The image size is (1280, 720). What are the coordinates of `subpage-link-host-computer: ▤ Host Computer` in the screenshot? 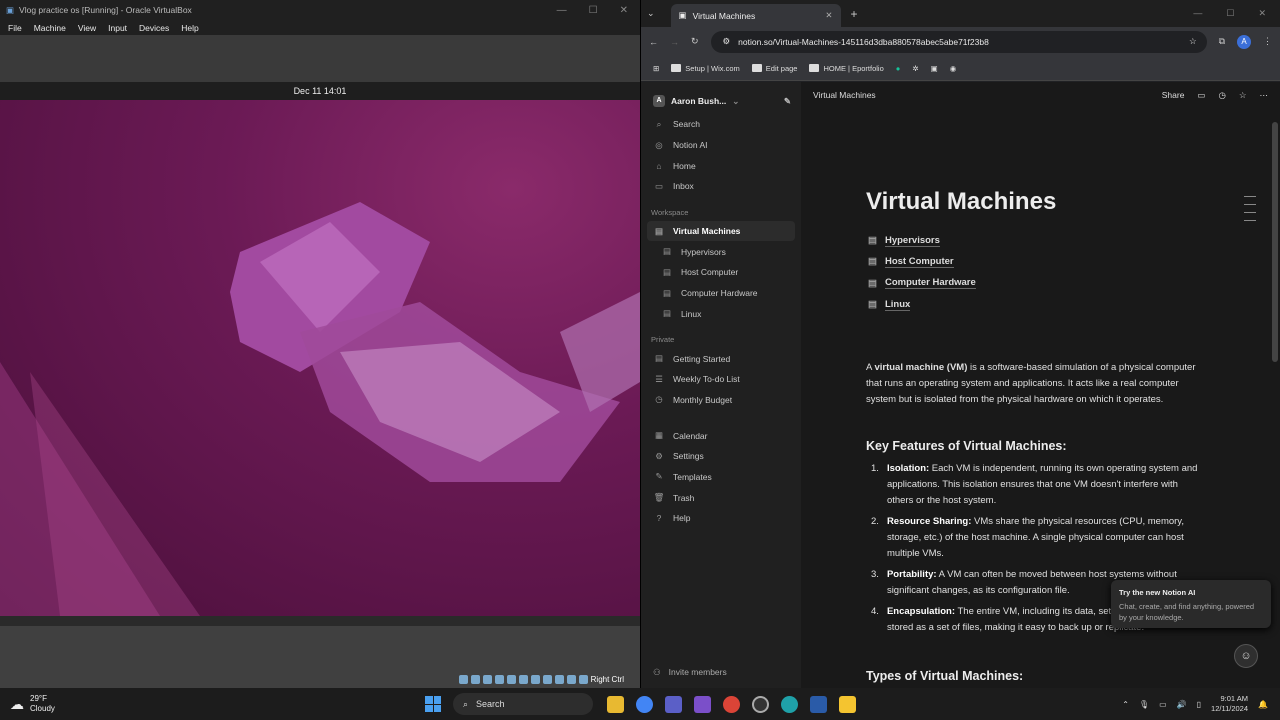 It's located at (922, 261).